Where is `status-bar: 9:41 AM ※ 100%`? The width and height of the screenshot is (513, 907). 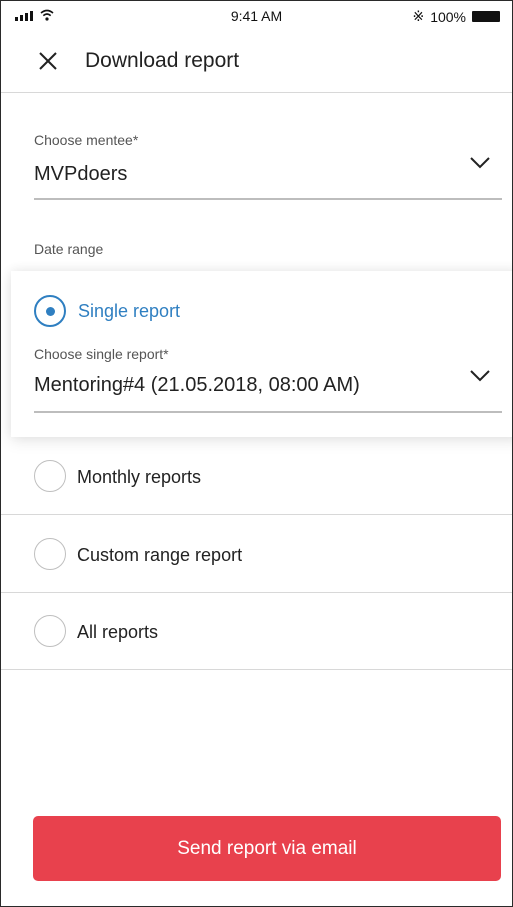
status-bar: 9:41 AM ※ 100% is located at coordinates (256, 16).